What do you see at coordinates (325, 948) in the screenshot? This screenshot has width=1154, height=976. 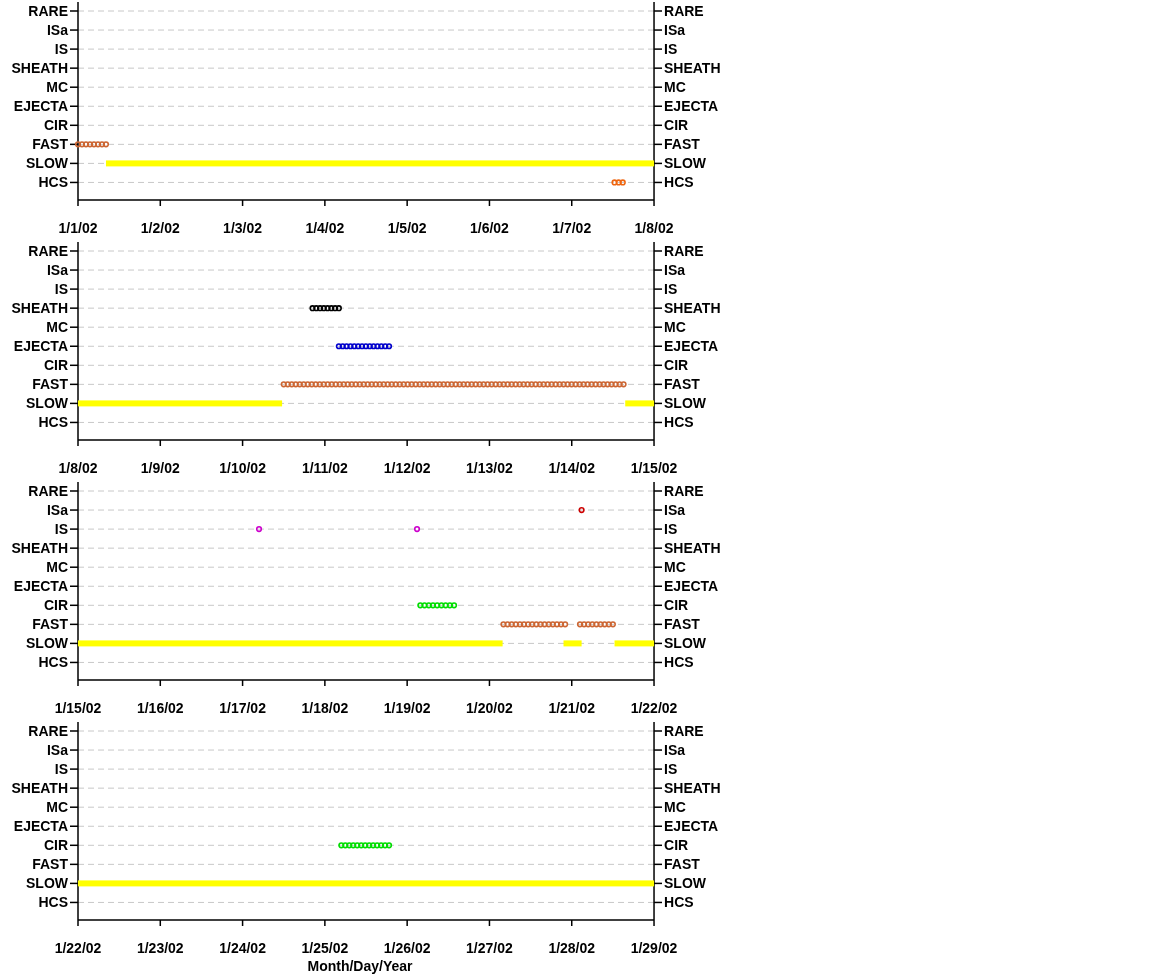 I see `x-axis-label: 1/25/02` at bounding box center [325, 948].